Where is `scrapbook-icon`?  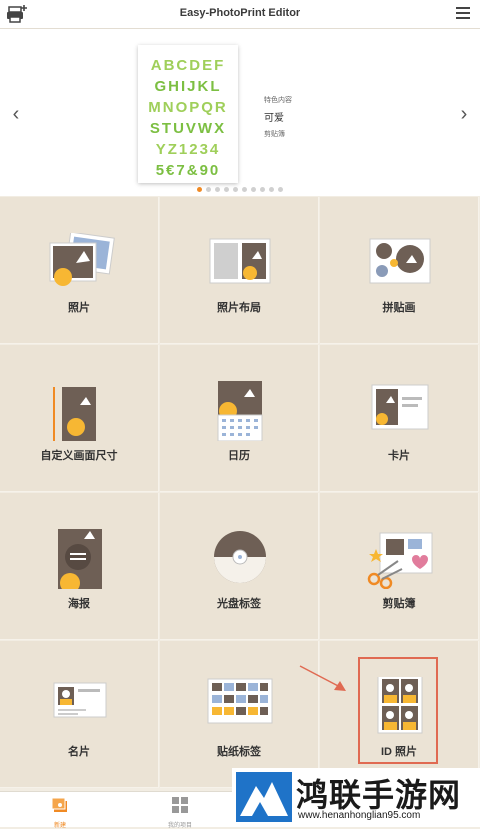 scrapbook-icon is located at coordinates (400, 560).